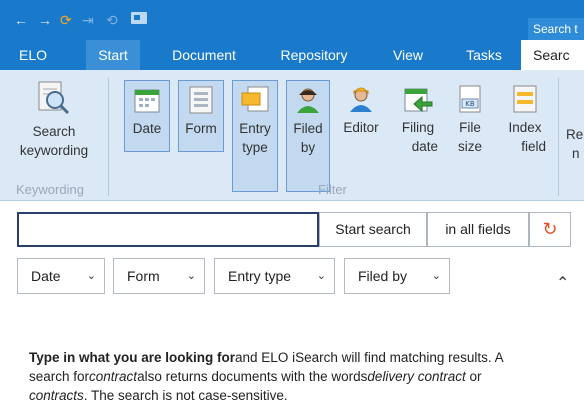 The width and height of the screenshot is (584, 412). I want to click on group-label-keywording: Keywording, so click(50, 189).